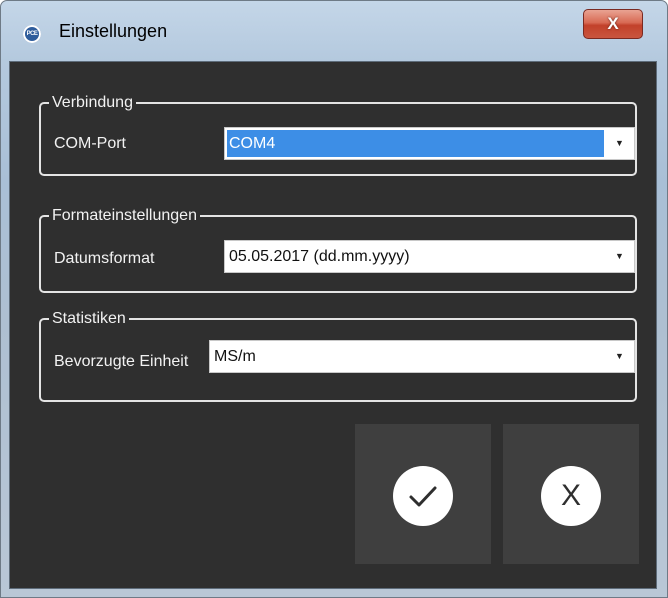 This screenshot has width=668, height=598. I want to click on close-button: X, so click(613, 24).